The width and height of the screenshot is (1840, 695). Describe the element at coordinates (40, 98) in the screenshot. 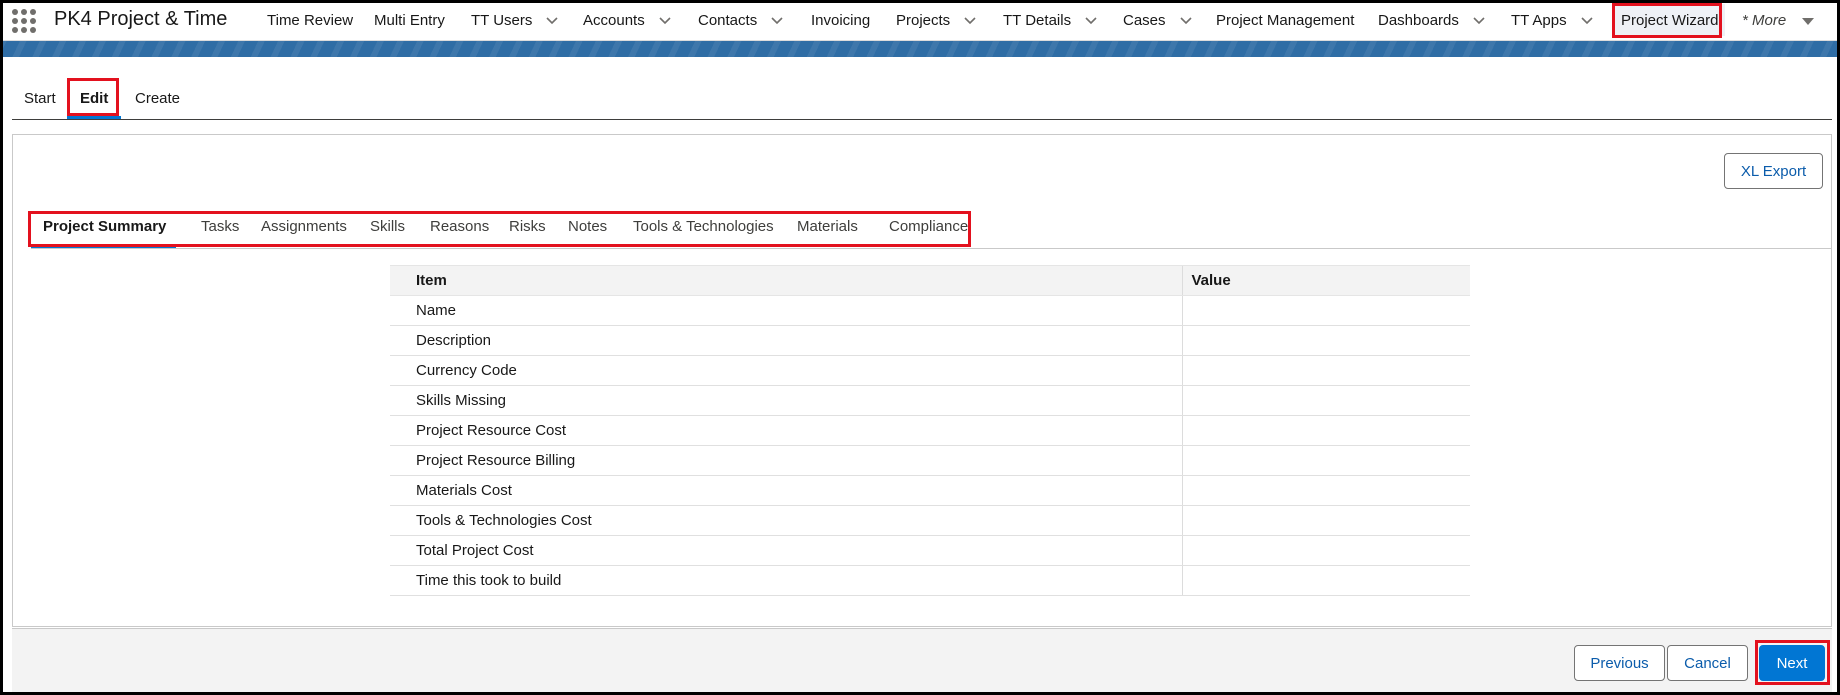

I see `tab-start: Start` at that location.